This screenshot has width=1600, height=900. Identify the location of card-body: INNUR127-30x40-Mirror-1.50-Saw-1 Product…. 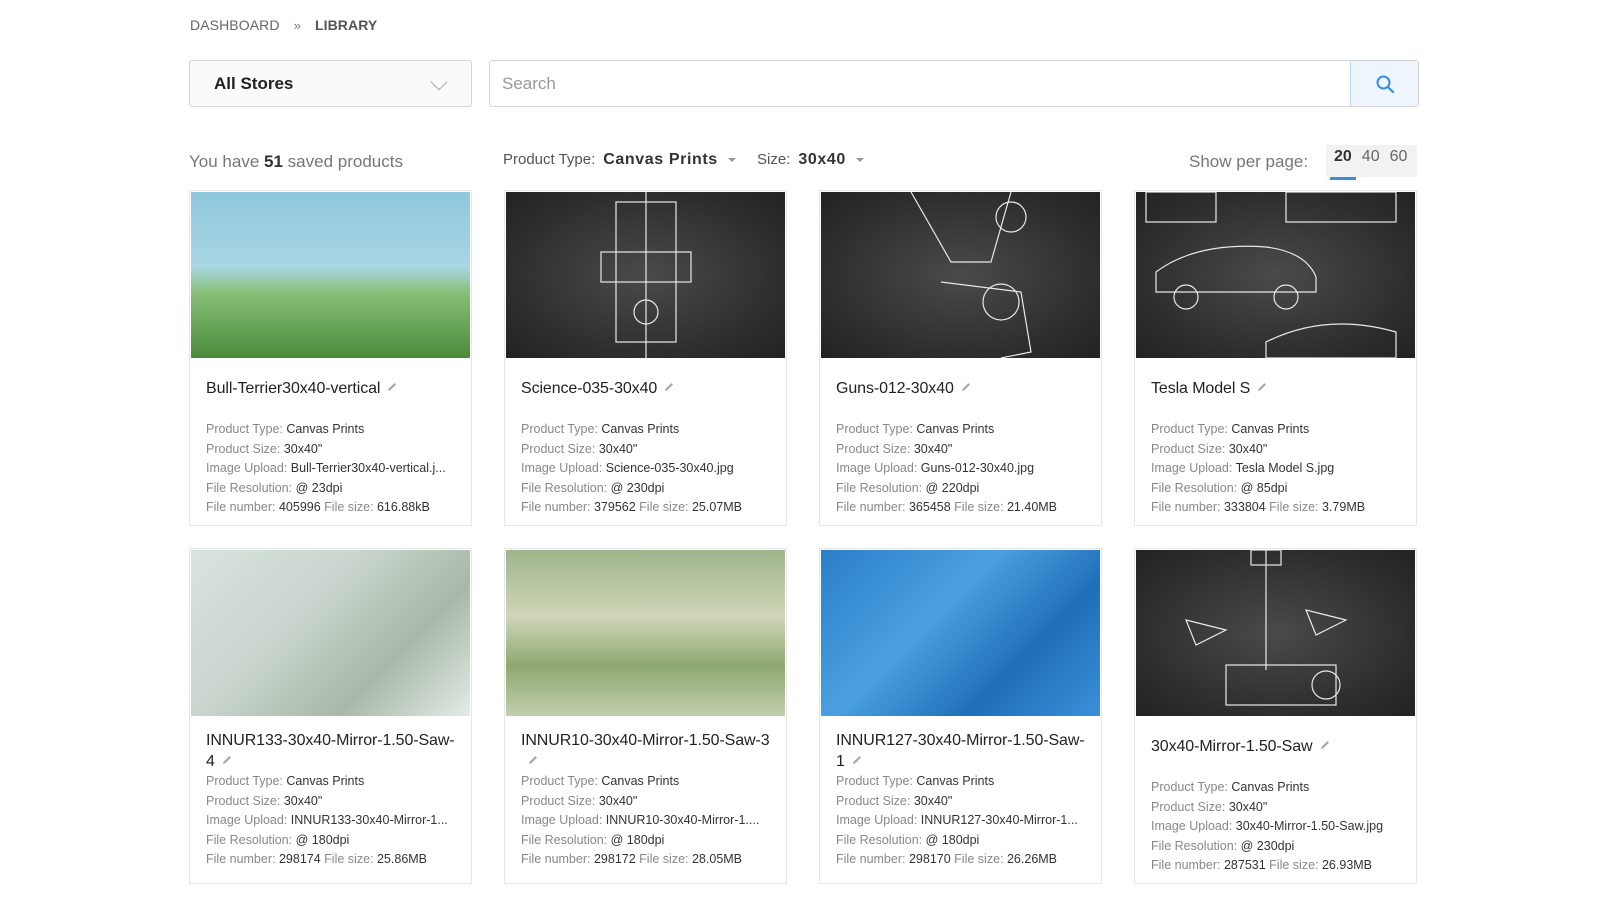
(960, 793).